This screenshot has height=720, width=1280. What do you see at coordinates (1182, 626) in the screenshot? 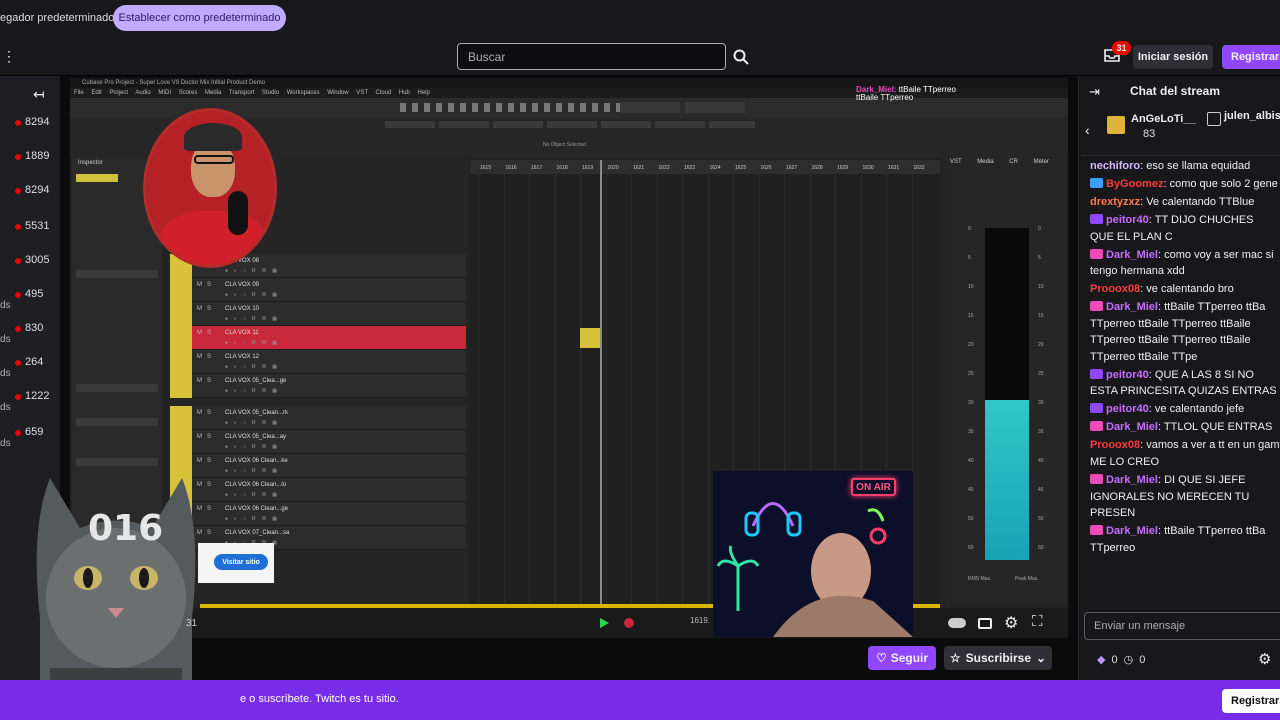
I see `chat-input` at bounding box center [1182, 626].